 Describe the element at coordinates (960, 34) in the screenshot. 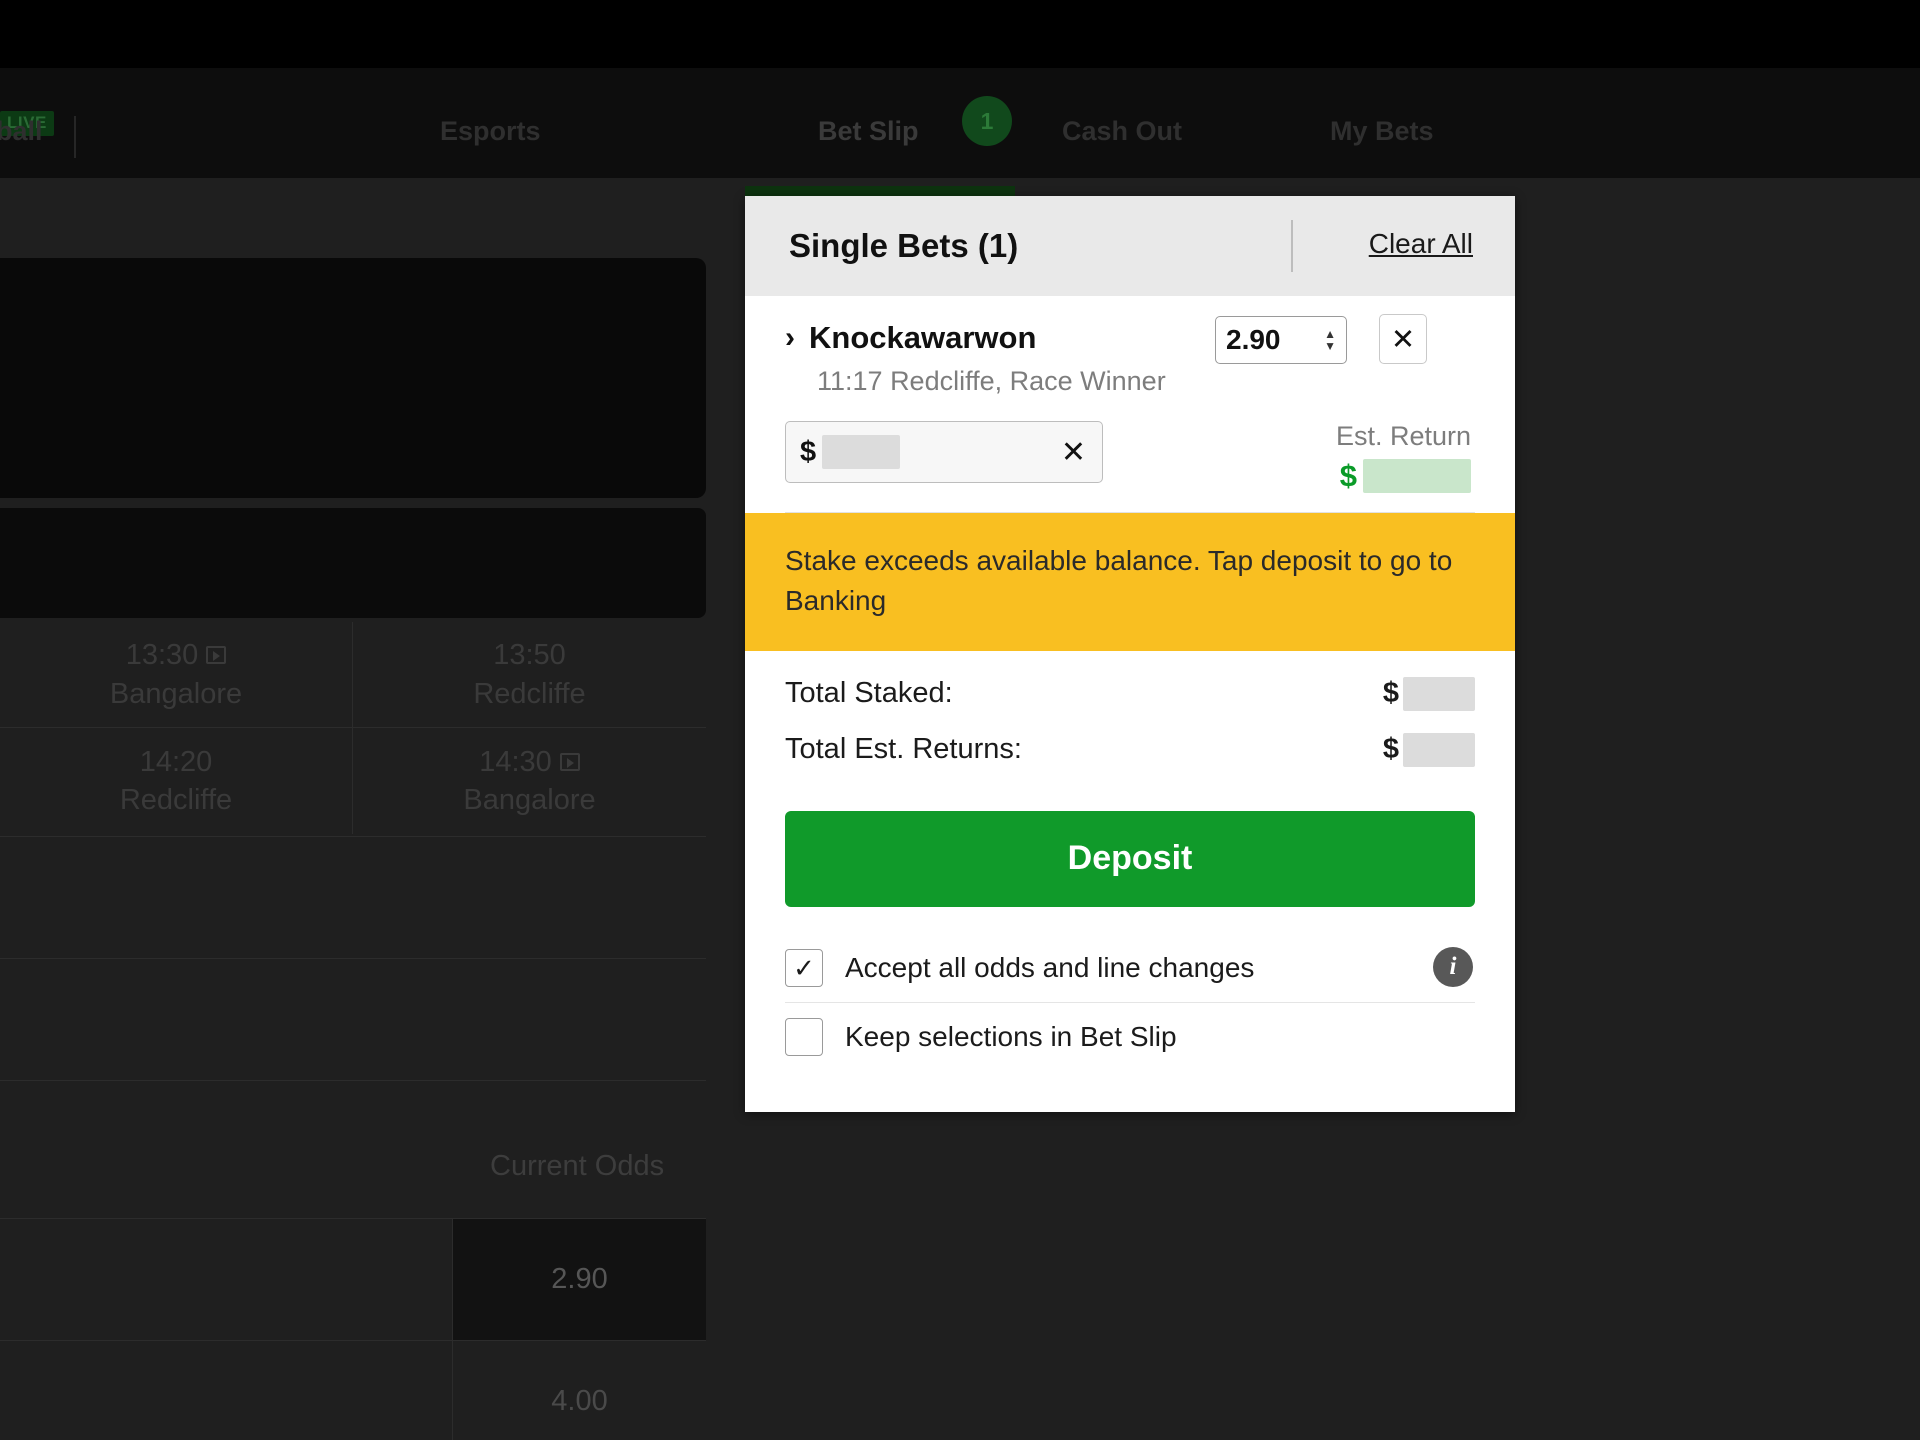

I see `top-black-bar` at that location.